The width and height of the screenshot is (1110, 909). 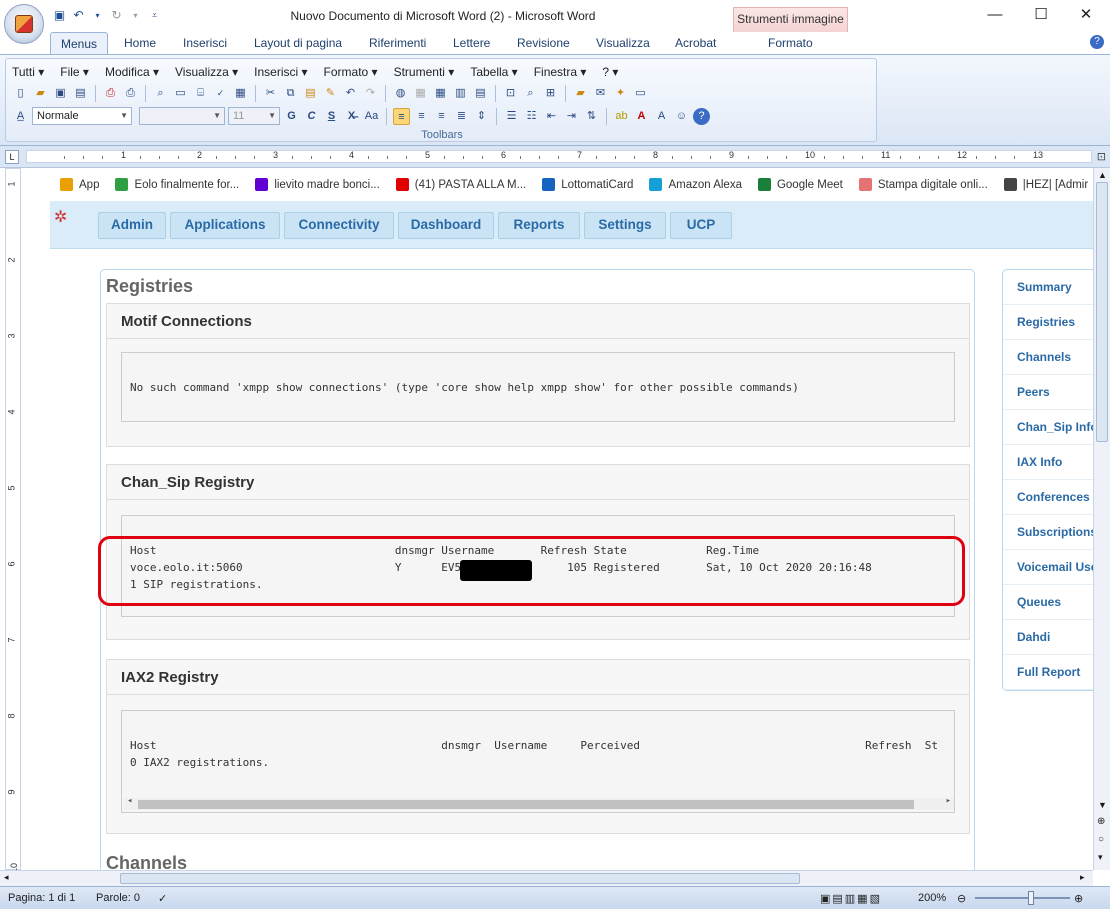 What do you see at coordinates (1048, 357) in the screenshot?
I see `sidebar-item-channels: Channels` at bounding box center [1048, 357].